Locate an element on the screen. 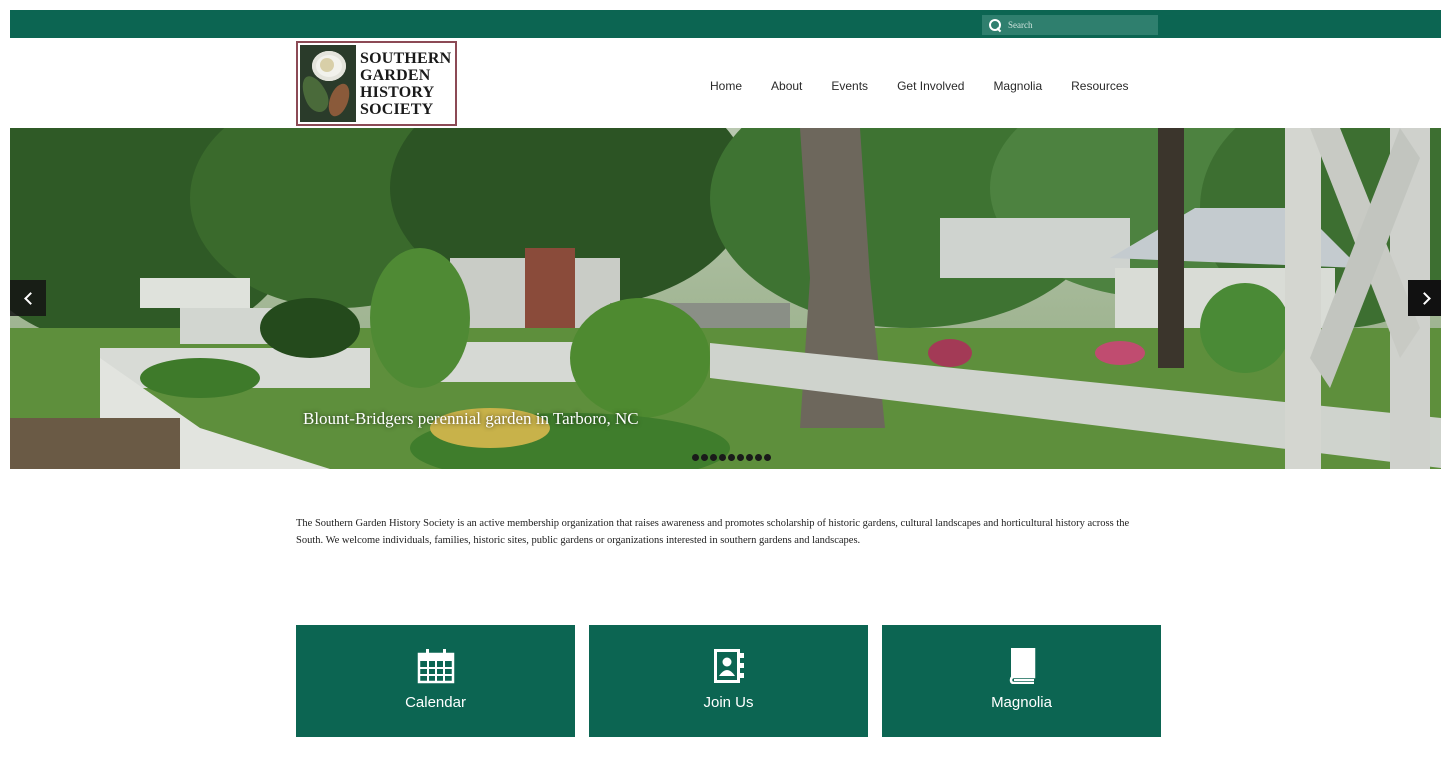 This screenshot has width=1441, height=757. book-icon is located at coordinates (1022, 666).